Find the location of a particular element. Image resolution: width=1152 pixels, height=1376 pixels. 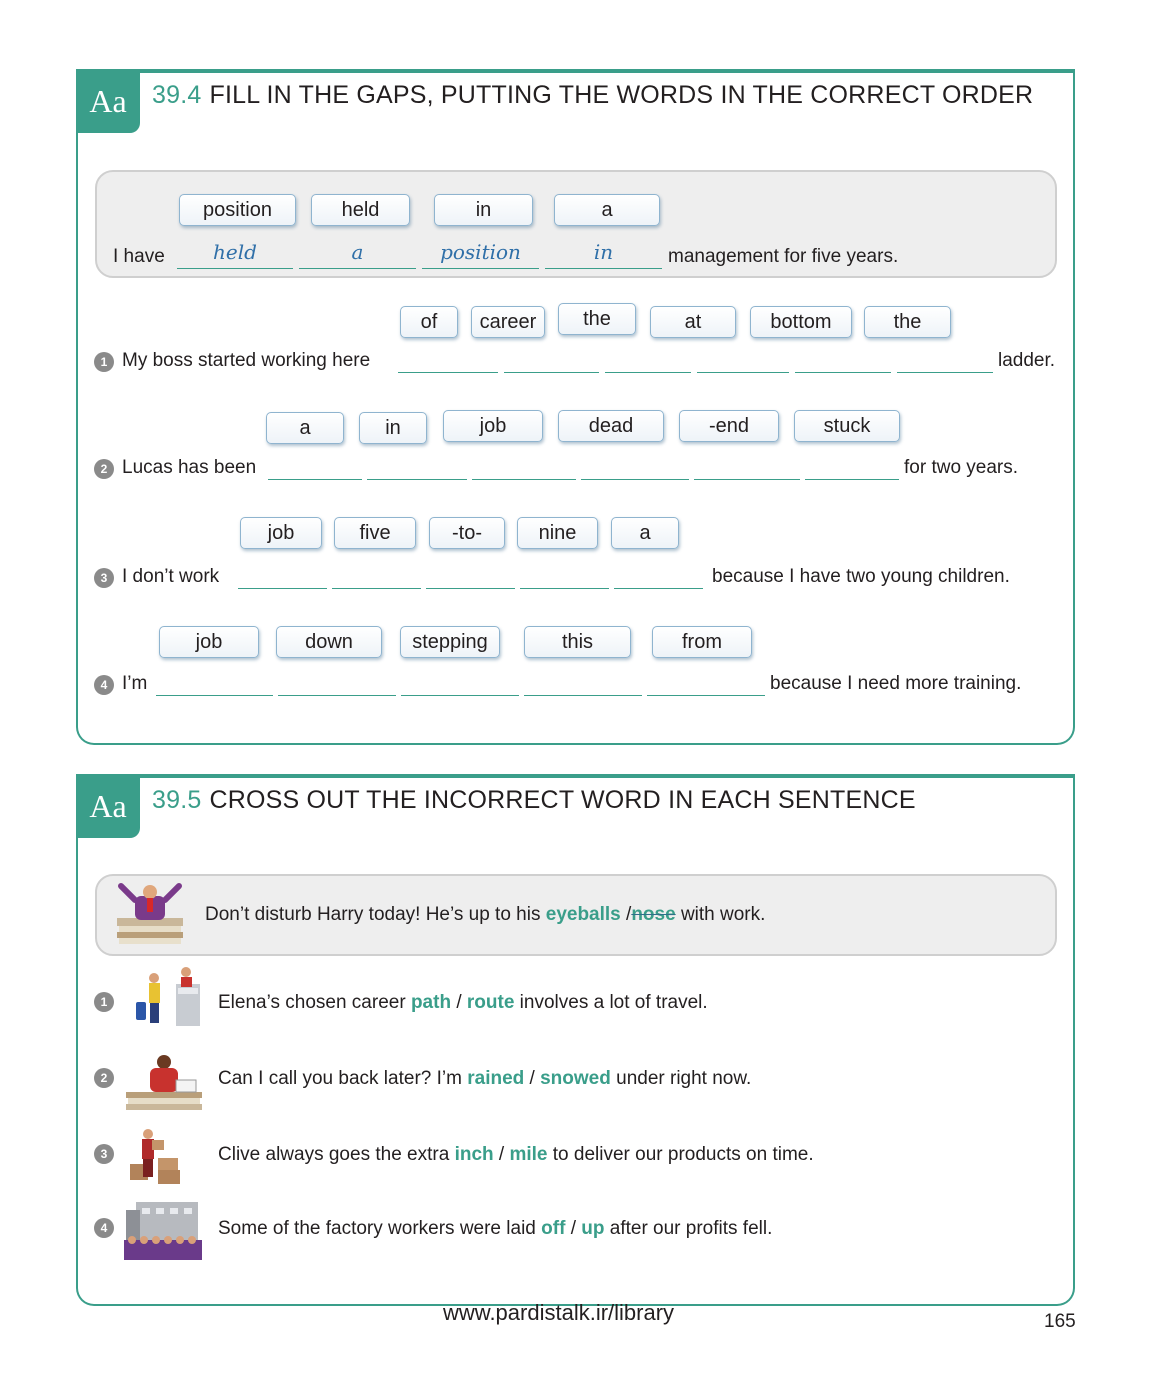

crossed-out-option: nose is located at coordinates (653, 914).